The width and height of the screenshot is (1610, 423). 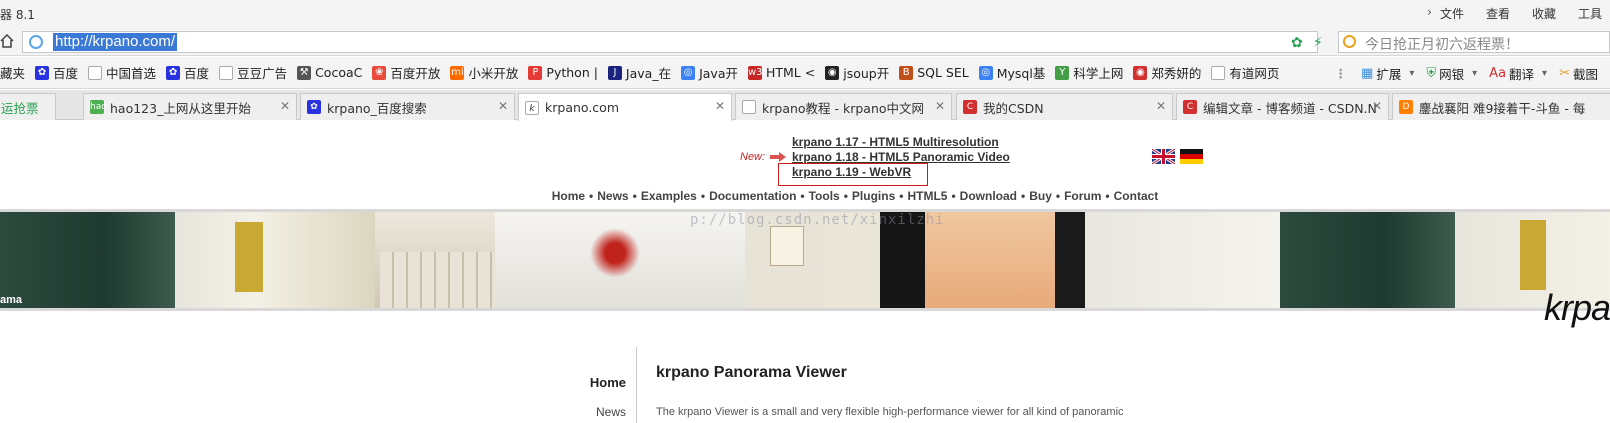 I want to click on bookmark-item: ◉ 郑秀妍的, so click(x=1167, y=72).